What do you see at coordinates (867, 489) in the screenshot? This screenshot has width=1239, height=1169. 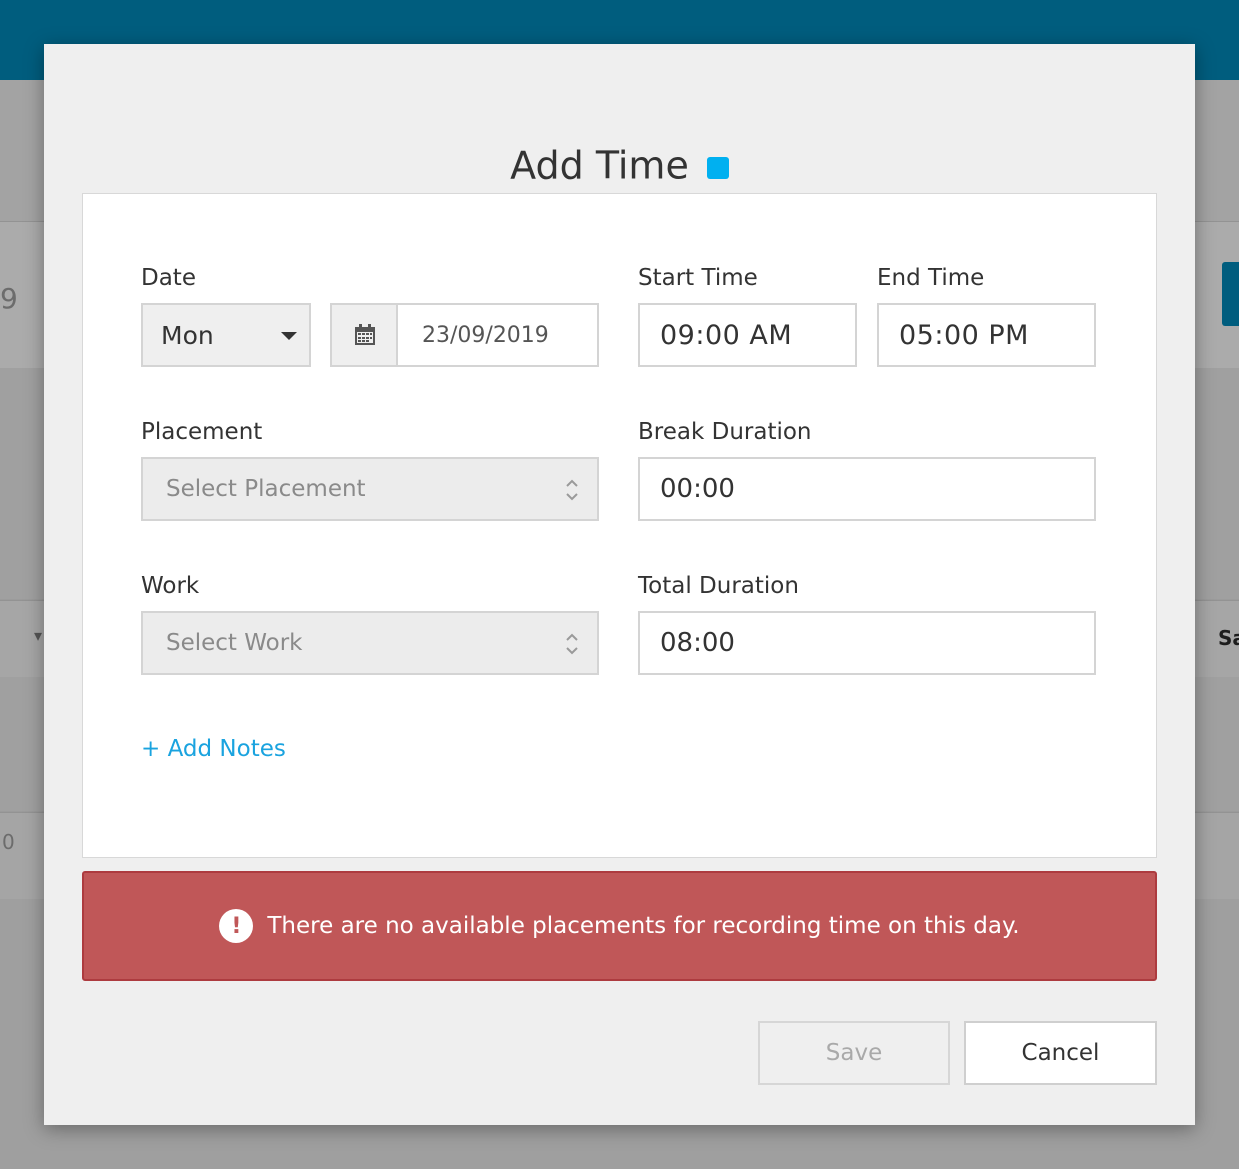 I see `break-duration-input: 00:00` at bounding box center [867, 489].